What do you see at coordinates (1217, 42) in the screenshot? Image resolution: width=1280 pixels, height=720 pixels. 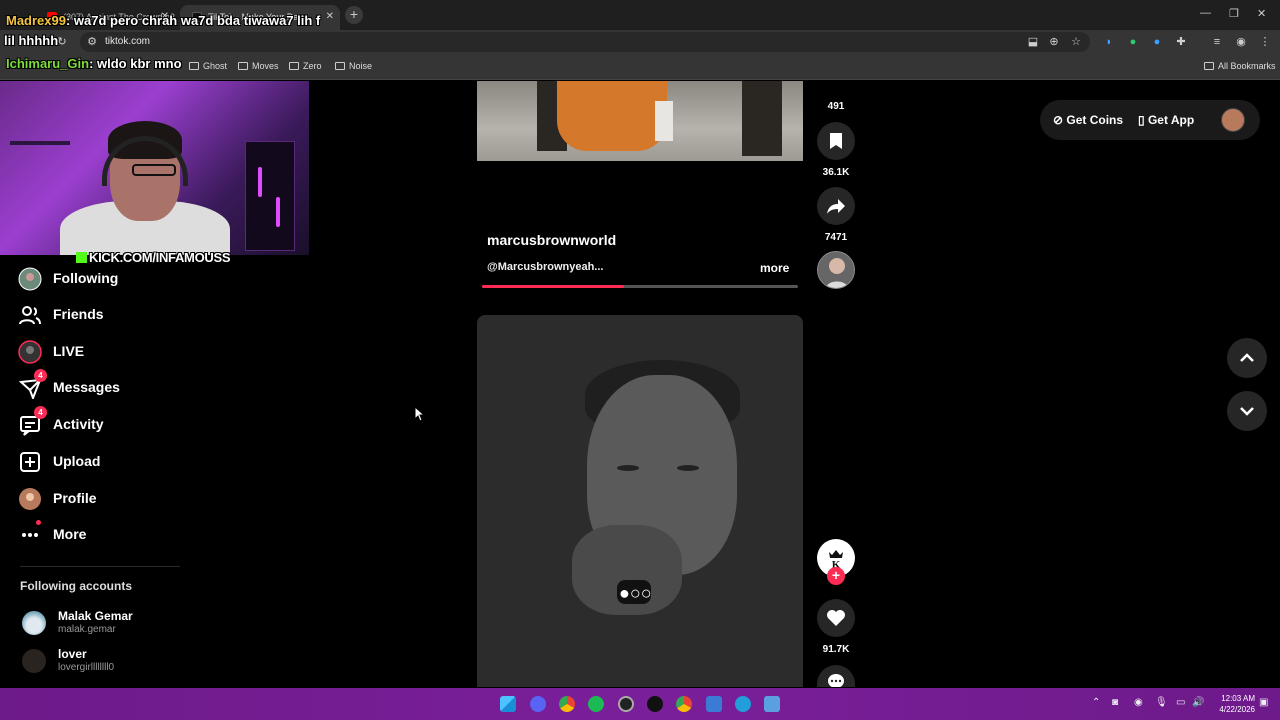 I see `tab-search-icon: ≡` at bounding box center [1217, 42].